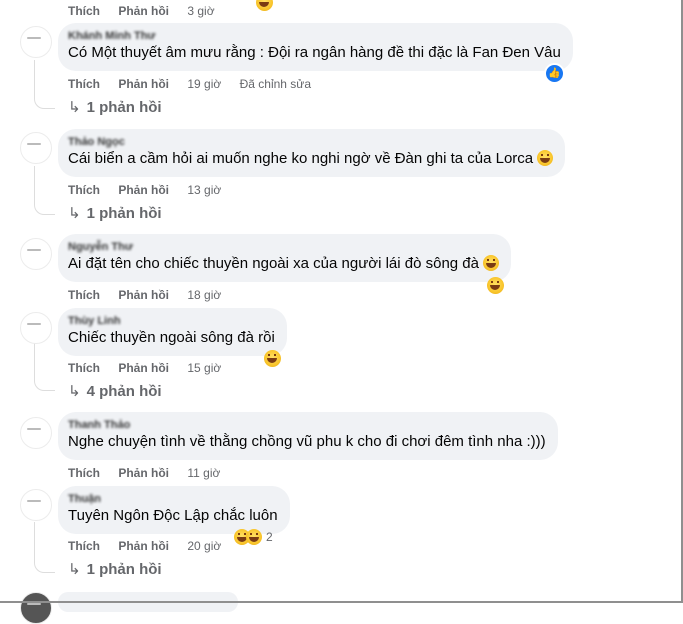  I want to click on comment-actions-top: Thích Phản hồi 3 giờ, so click(149, 11).